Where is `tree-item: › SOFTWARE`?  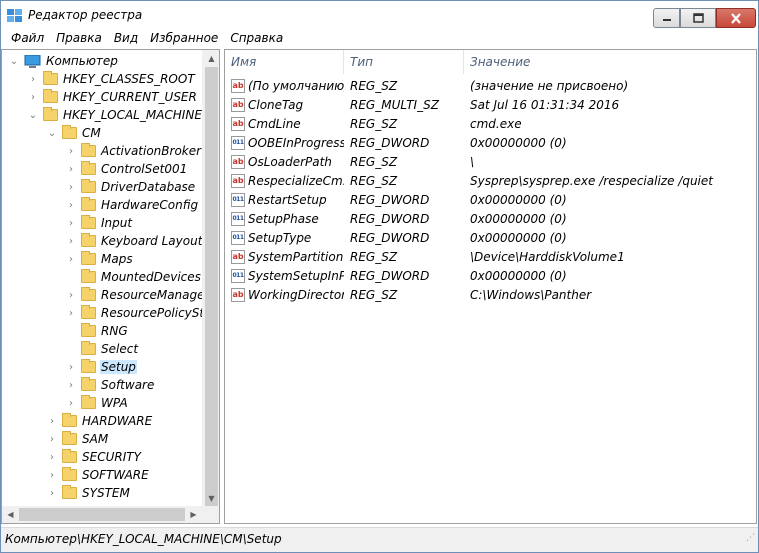
tree-item: › SOFTWARE is located at coordinates (98, 475).